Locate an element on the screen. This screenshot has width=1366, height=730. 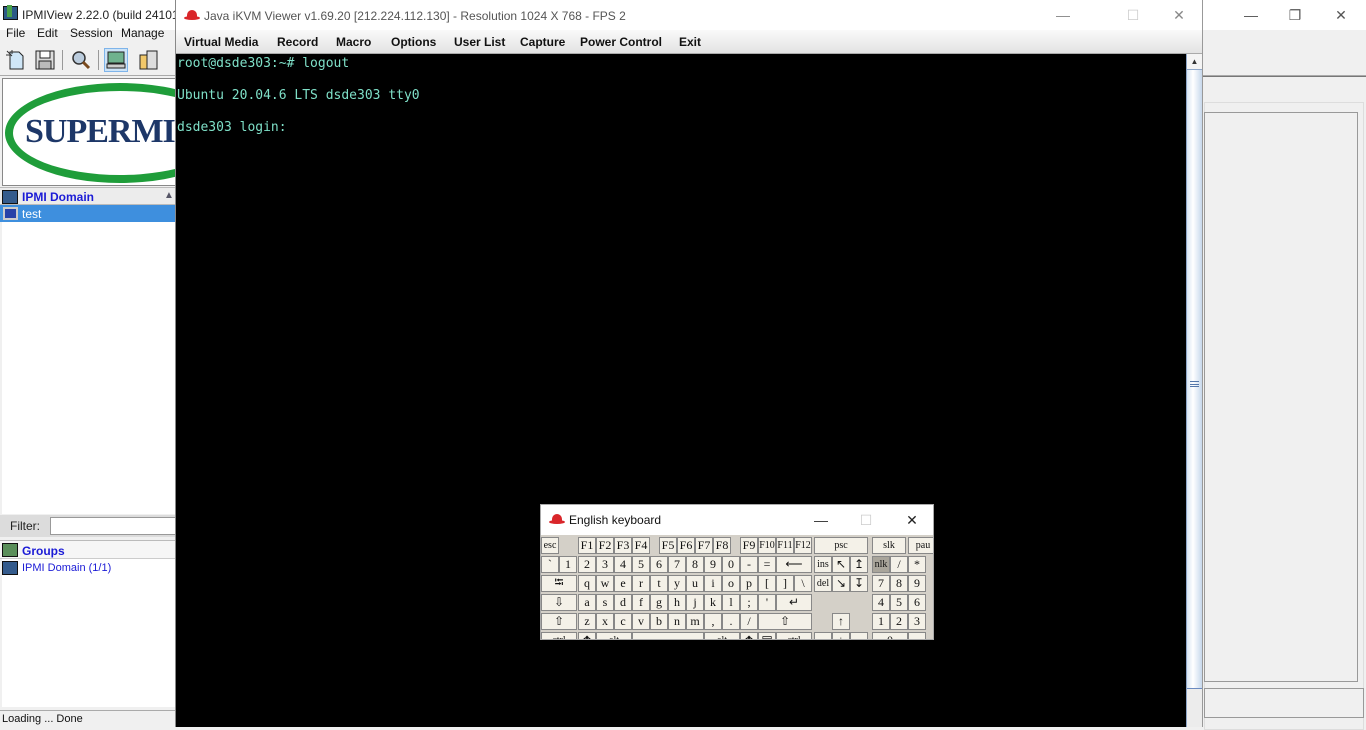
key-▤: ▤ is located at coordinates (767, 635).